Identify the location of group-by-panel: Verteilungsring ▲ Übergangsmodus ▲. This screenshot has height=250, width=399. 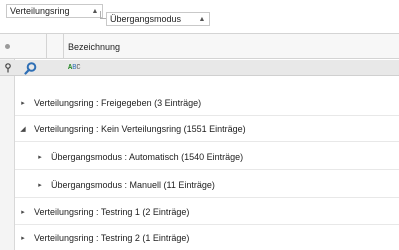
(199, 16).